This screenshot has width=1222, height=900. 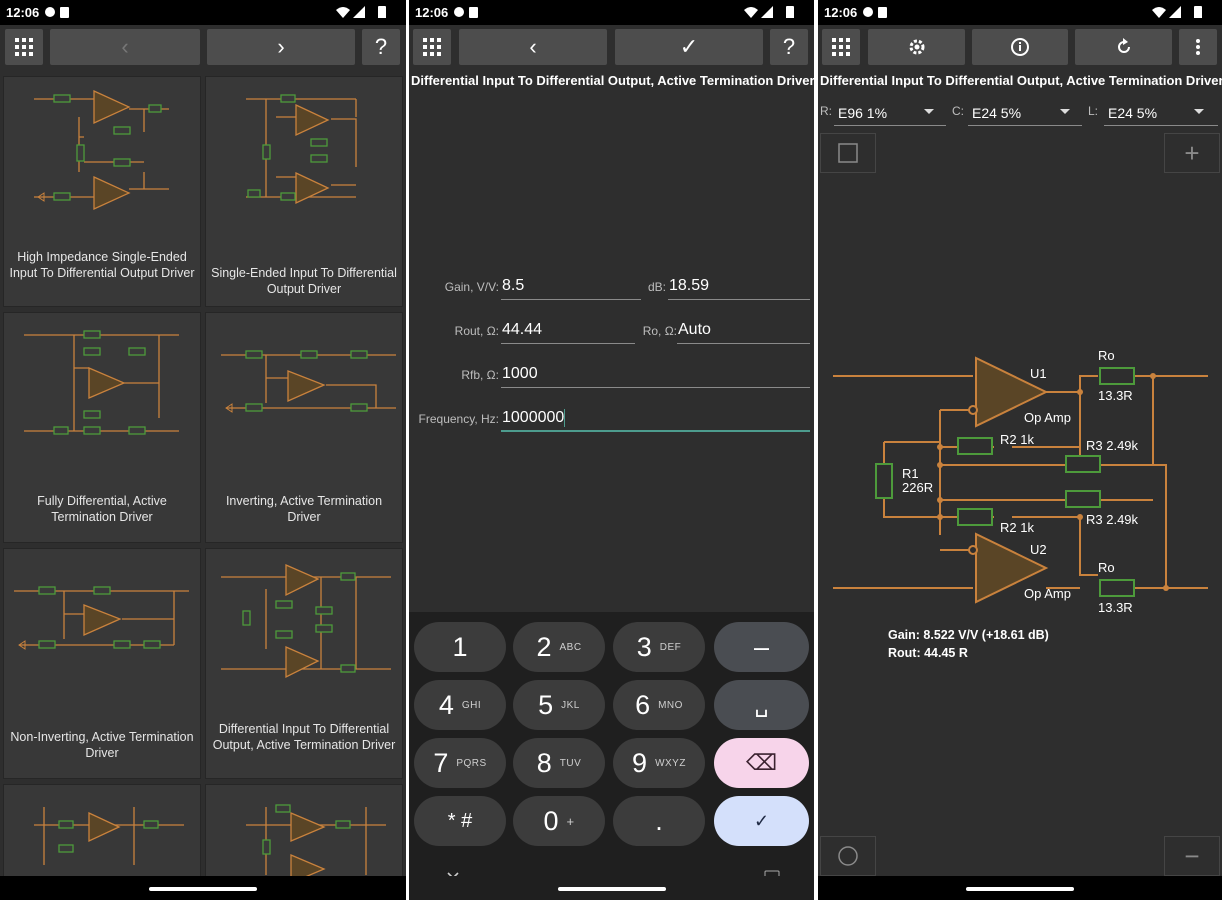 I want to click on key-period: ., so click(x=659, y=821).